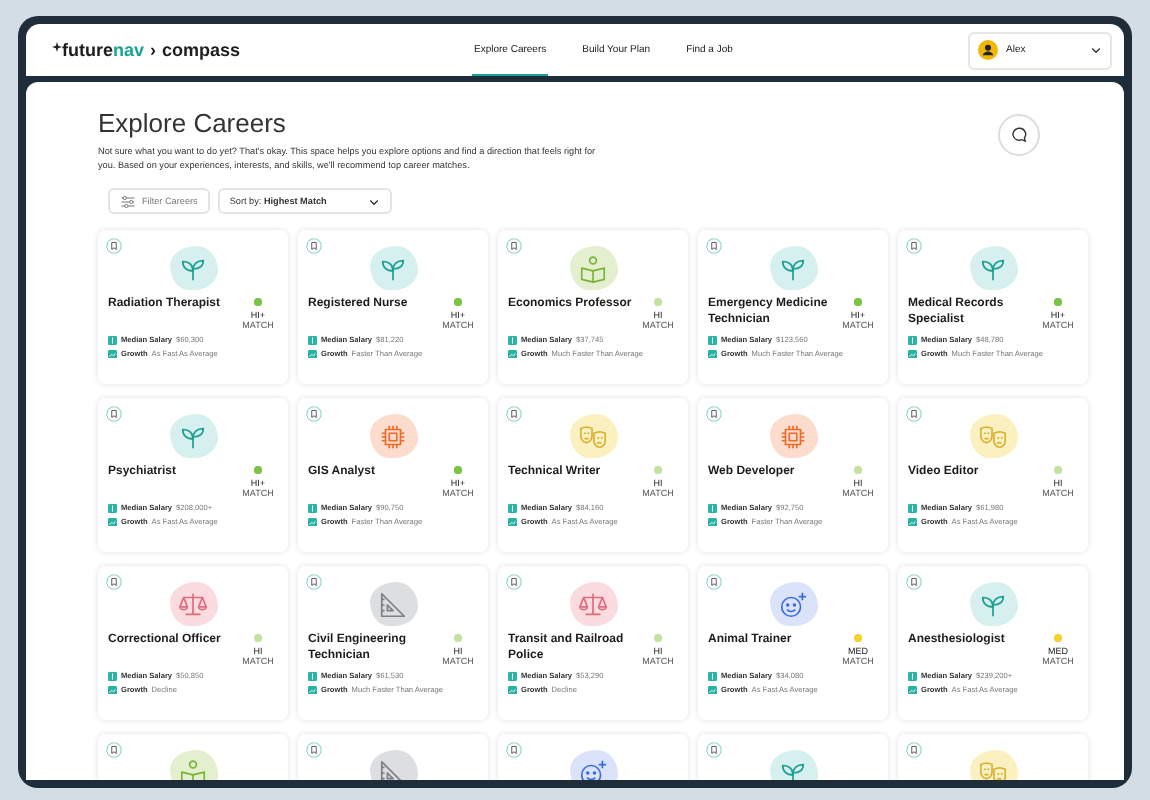  I want to click on chat-icon, so click(1019, 135).